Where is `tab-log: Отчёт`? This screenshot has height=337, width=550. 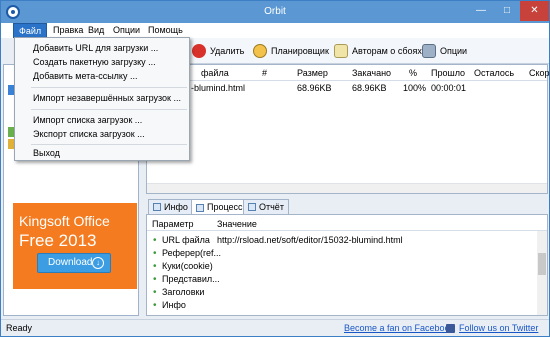
tab-log: Отчёт is located at coordinates (266, 206).